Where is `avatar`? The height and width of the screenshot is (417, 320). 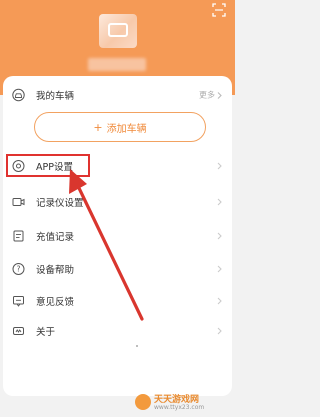 avatar is located at coordinates (118, 31).